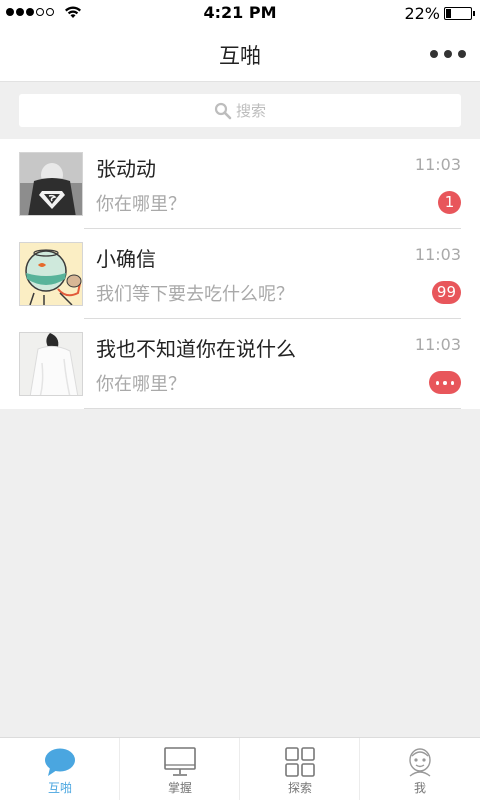 The height and width of the screenshot is (800, 480). I want to click on tab-tansuo: 探索, so click(300, 769).